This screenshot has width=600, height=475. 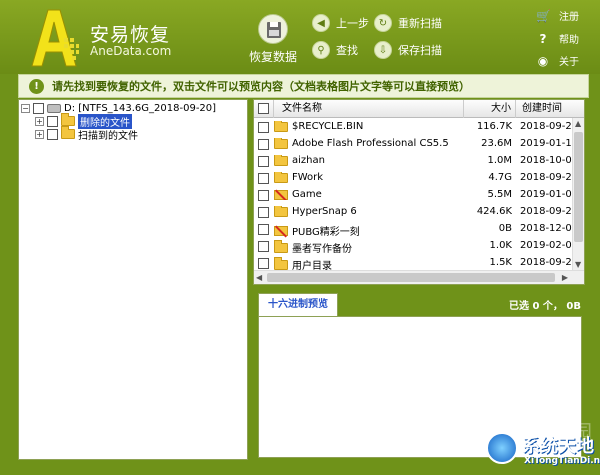 What do you see at coordinates (298, 304) in the screenshot?
I see `tab-hex-preview: 十六进制预览` at bounding box center [298, 304].